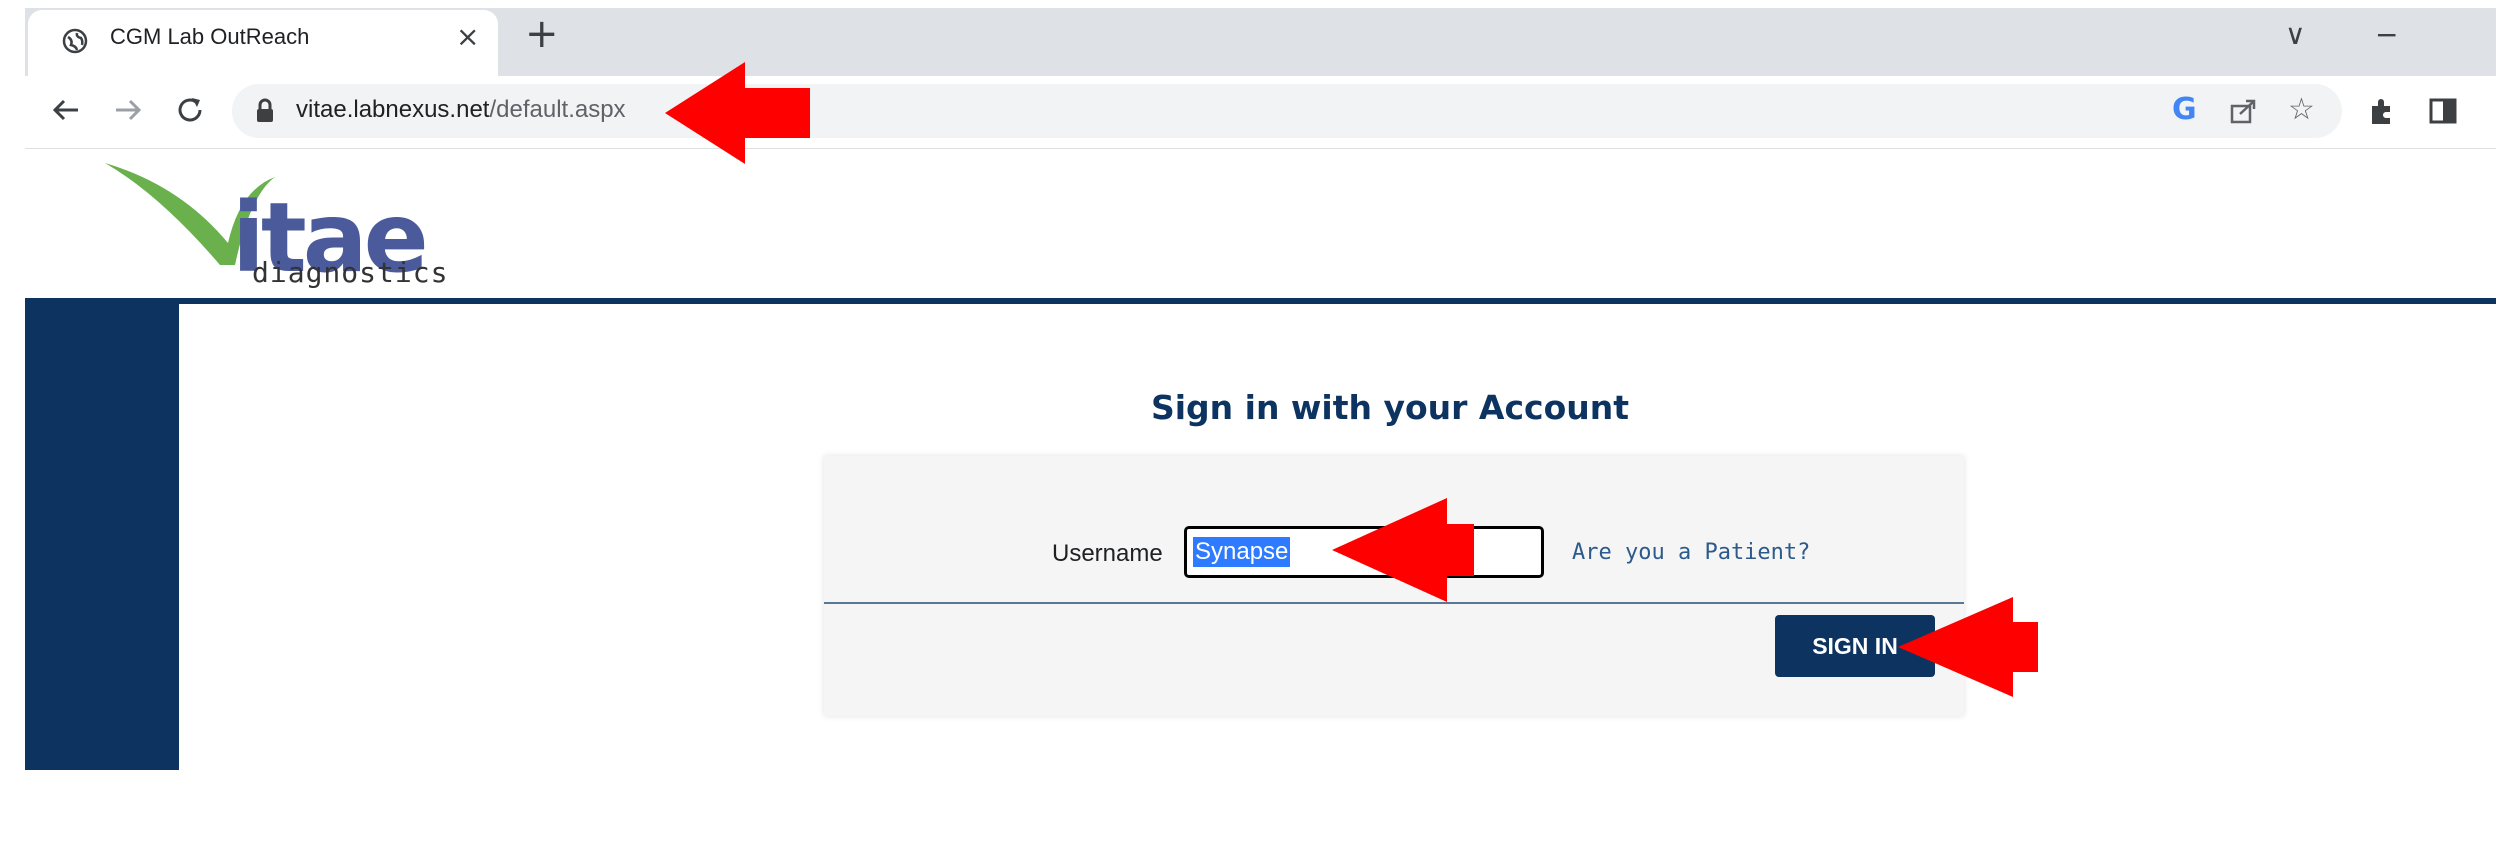 This screenshot has width=2496, height=860. Describe the element at coordinates (190, 112) in the screenshot. I see `reload-icon` at that location.